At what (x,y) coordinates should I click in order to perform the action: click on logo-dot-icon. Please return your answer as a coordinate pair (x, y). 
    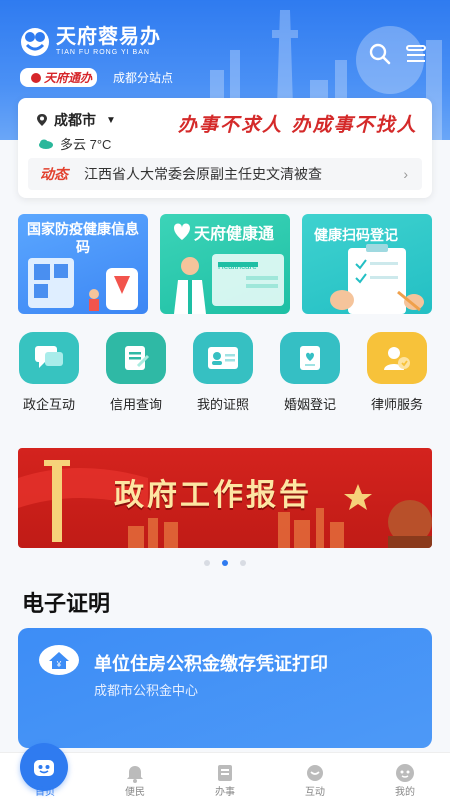
    Looking at the image, I should click on (36, 77).